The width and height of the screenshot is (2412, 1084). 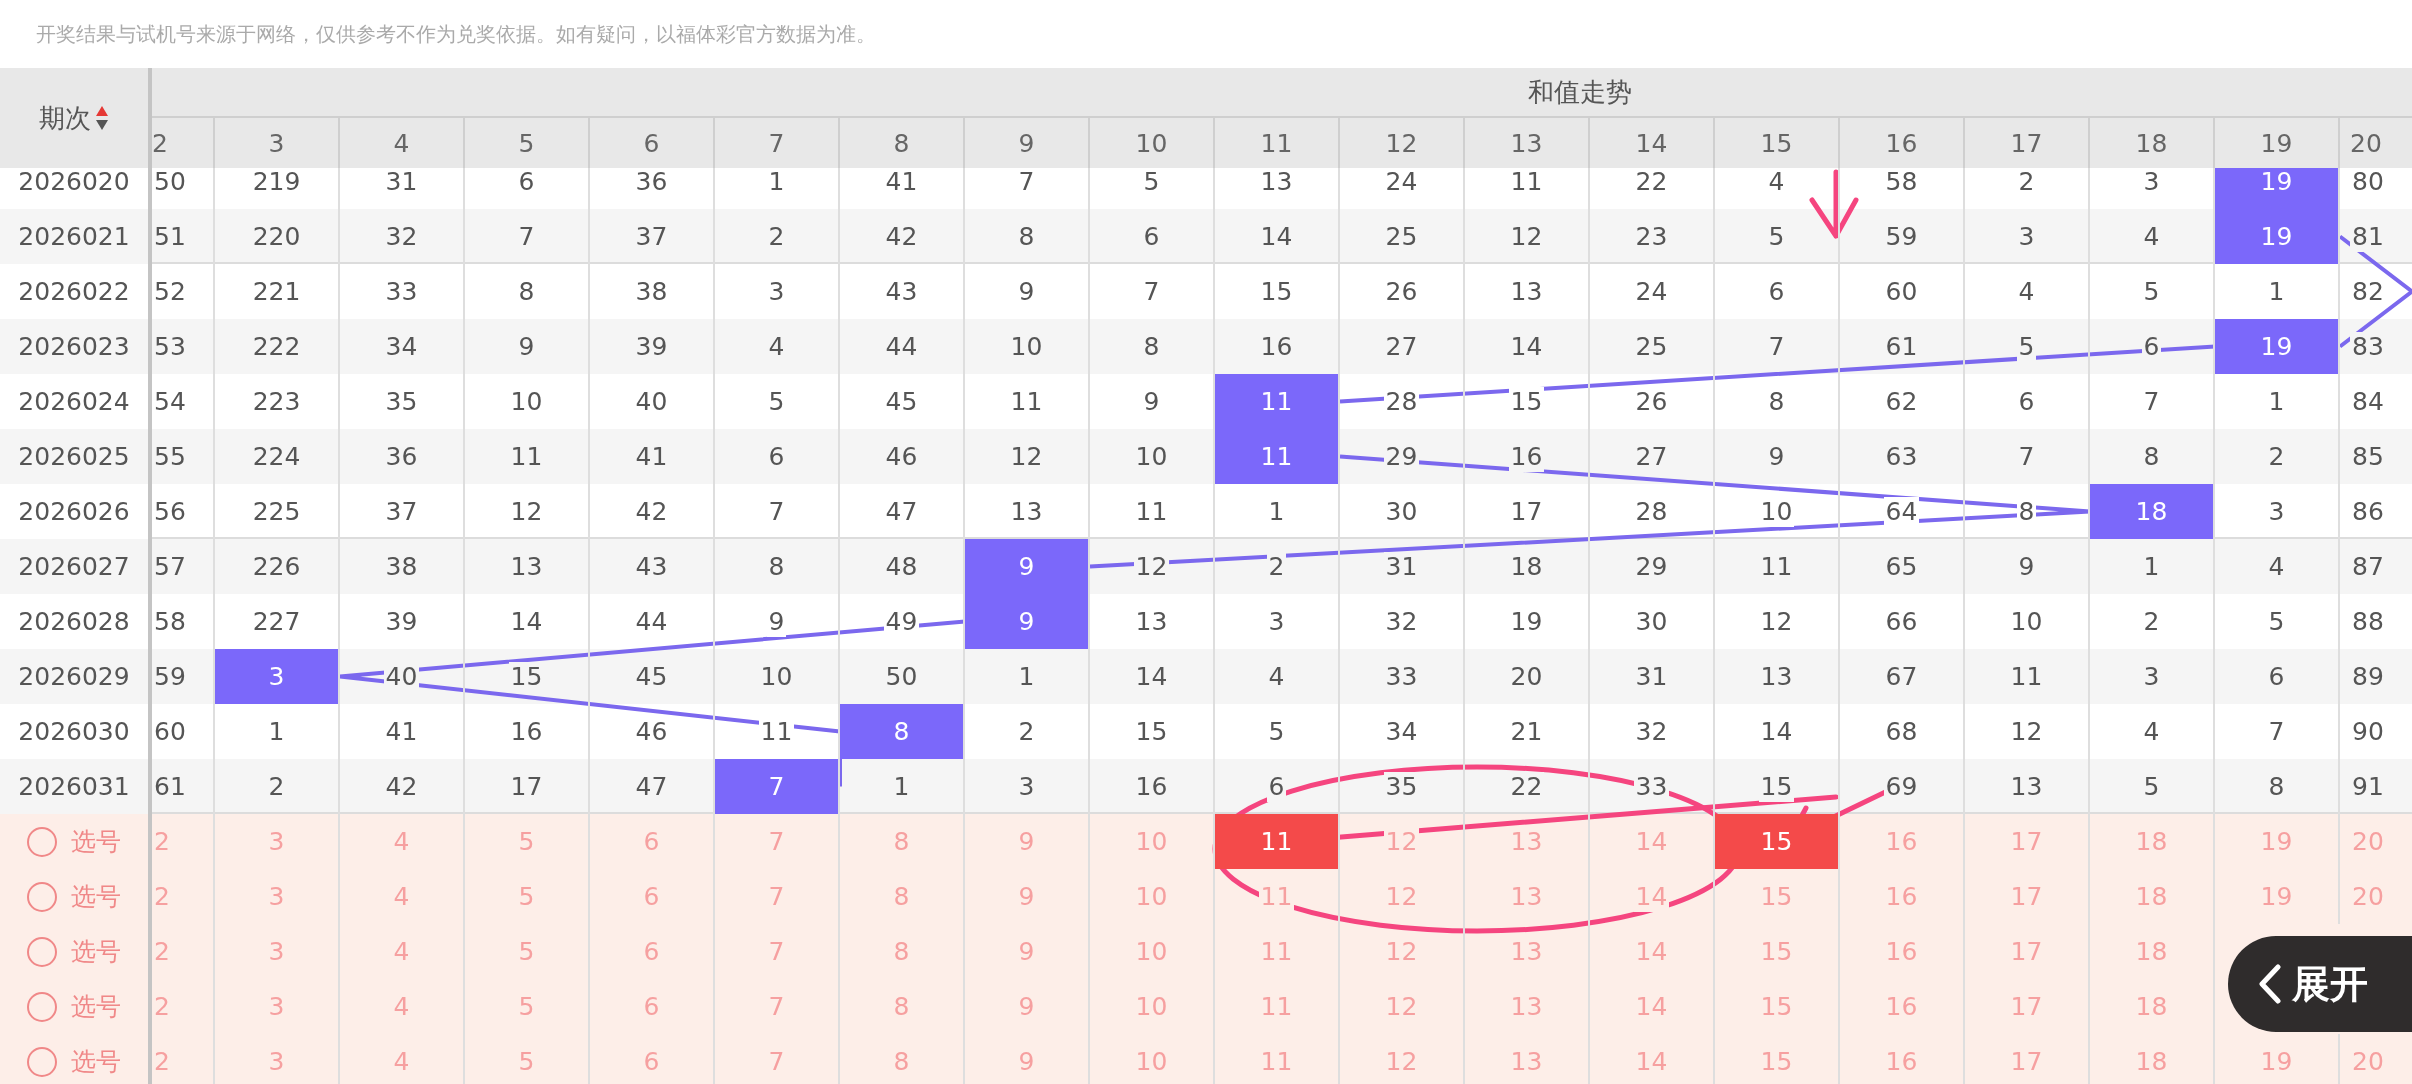 What do you see at coordinates (902, 1059) in the screenshot?
I see `number-pick-cell: 8` at bounding box center [902, 1059].